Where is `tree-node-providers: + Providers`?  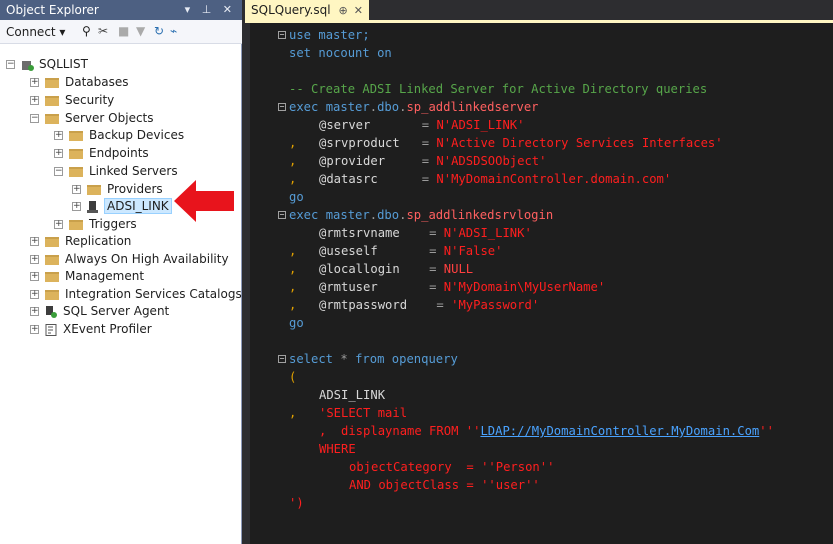
tree-node-providers: + Providers is located at coordinates (117, 189).